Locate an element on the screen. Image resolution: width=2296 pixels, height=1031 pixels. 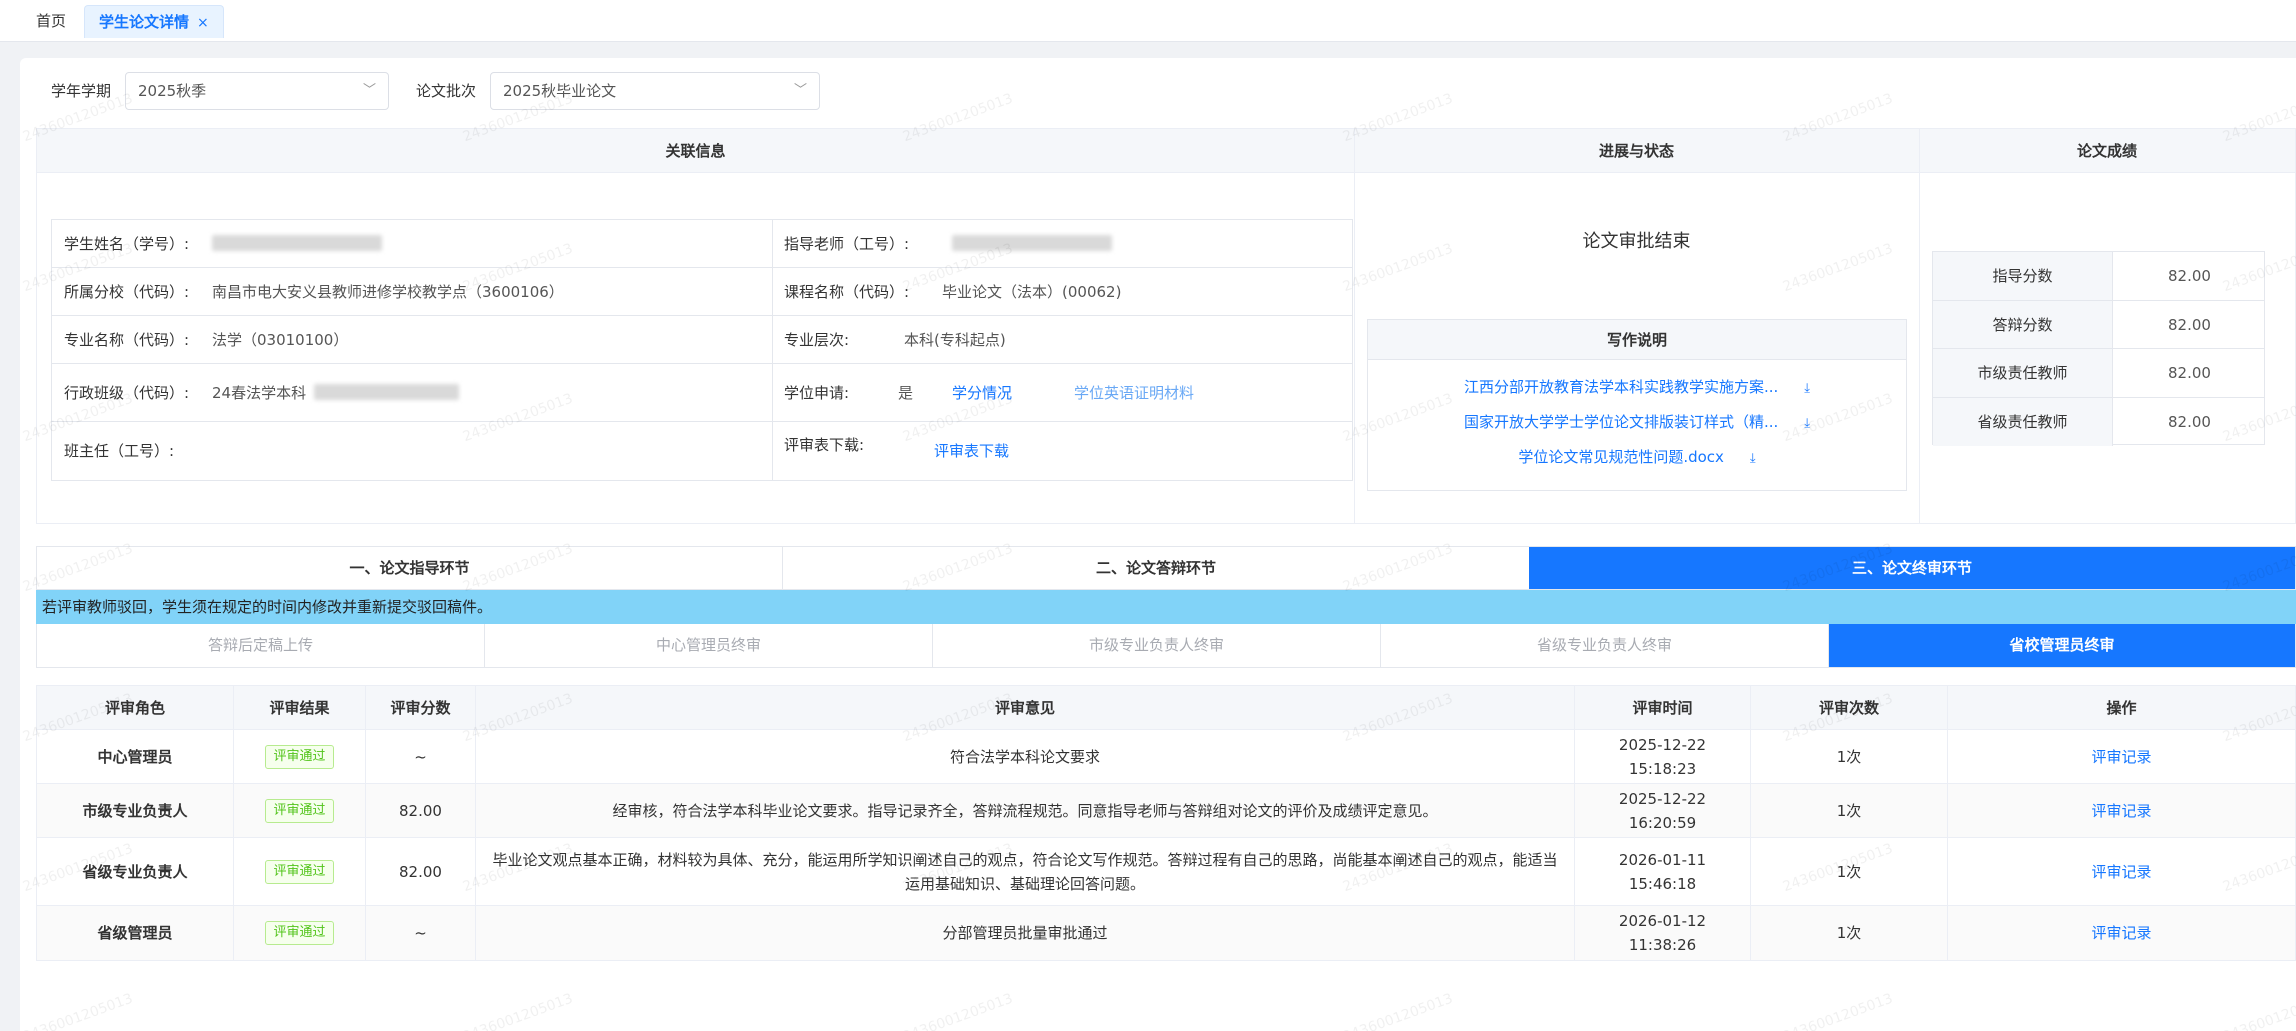
branch-label: 所属分校（代码）: is located at coordinates (127, 292).